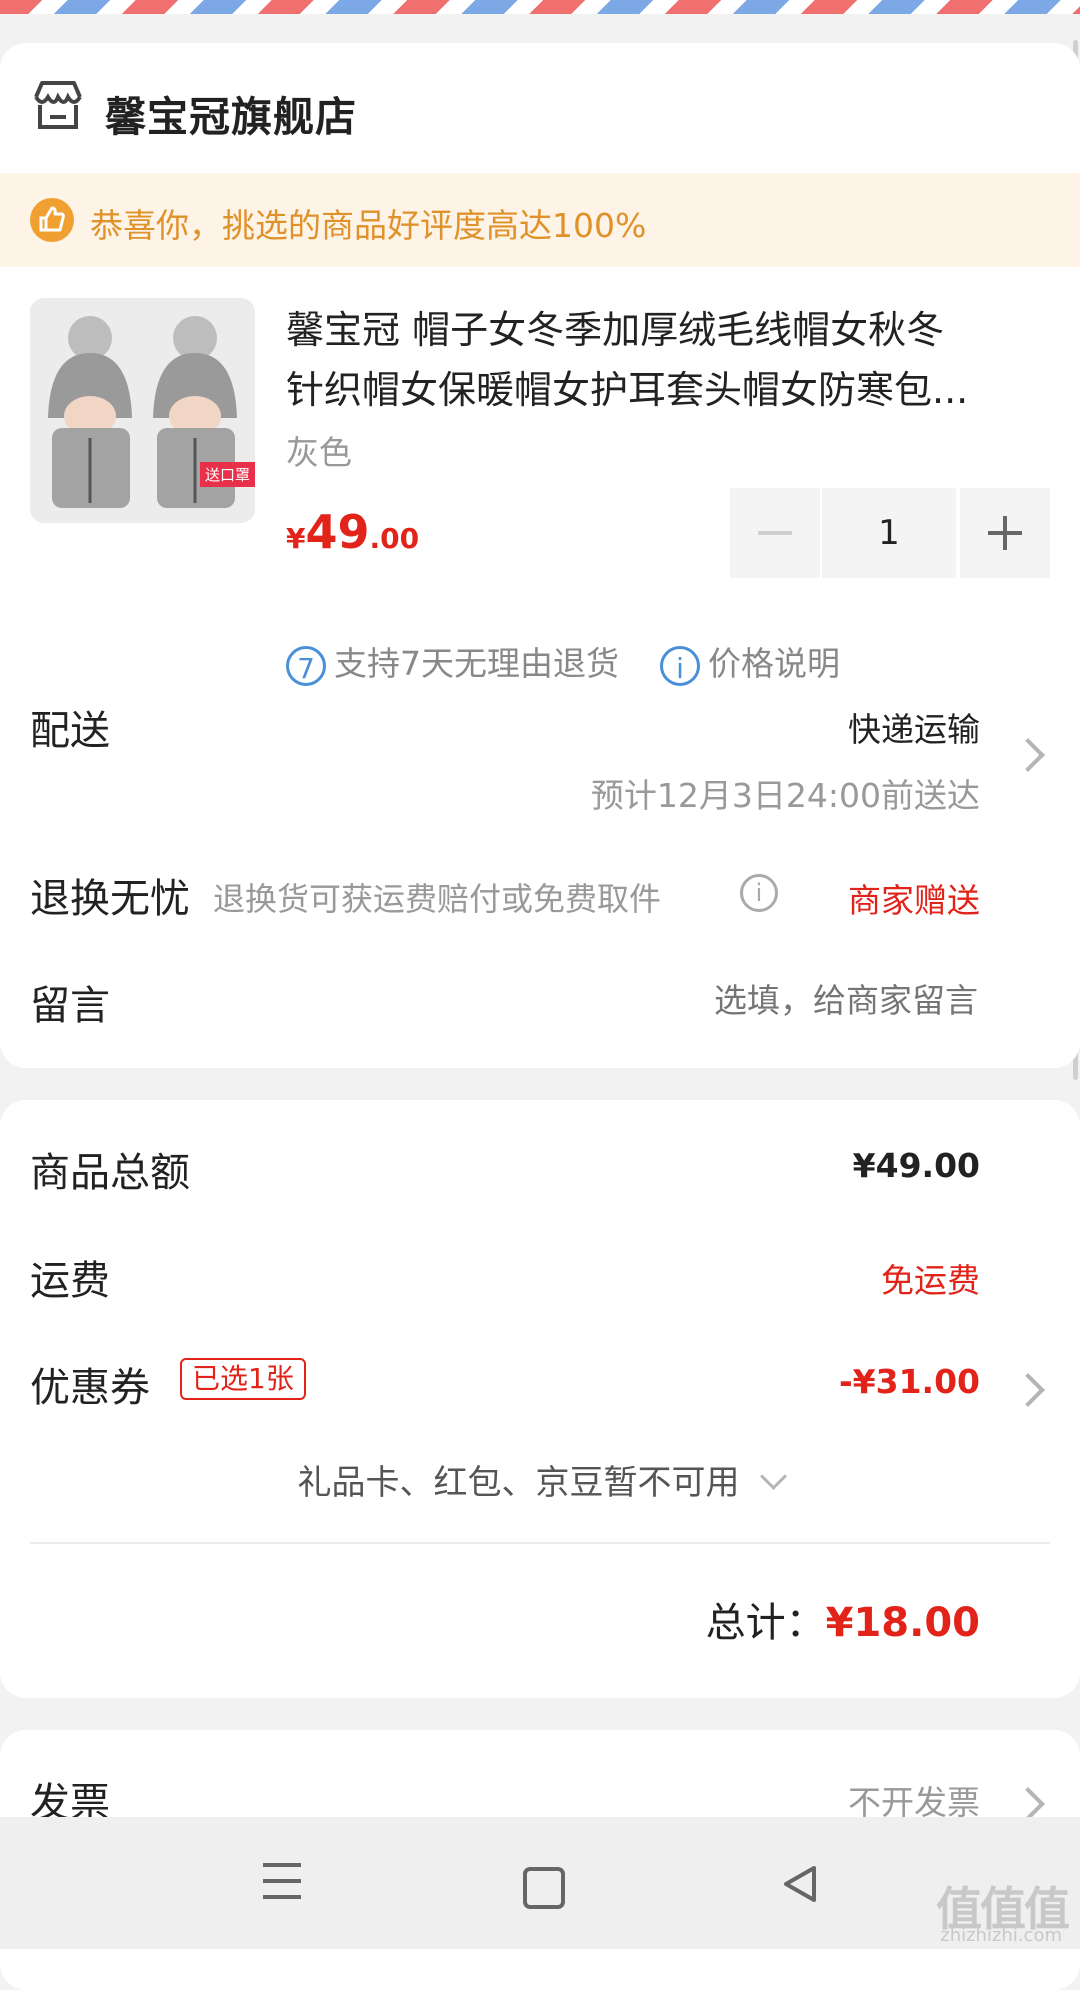 The image size is (1080, 1990). What do you see at coordinates (518, 1483) in the screenshot?
I see `unavailable-text: 礼品卡、红包、京豆暂不可用` at bounding box center [518, 1483].